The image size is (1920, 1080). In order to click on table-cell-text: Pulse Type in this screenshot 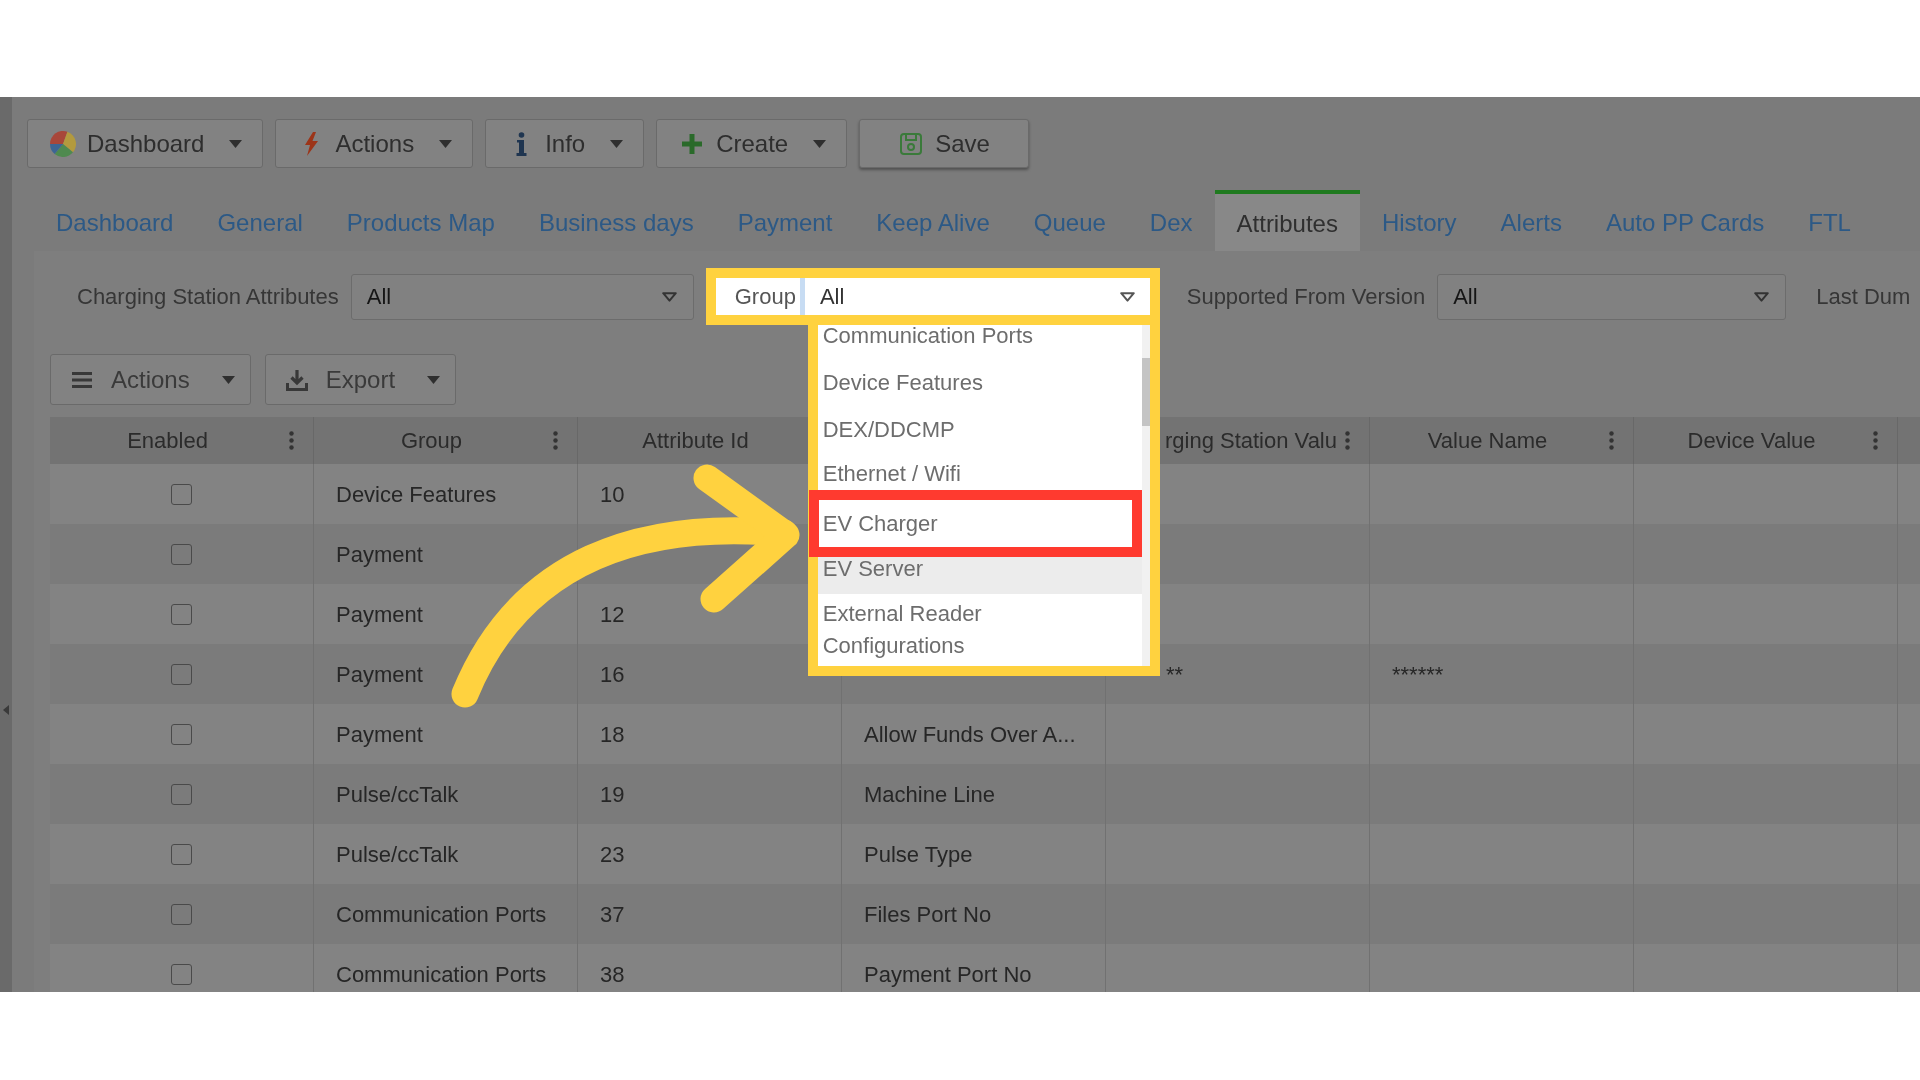, I will do `click(918, 854)`.